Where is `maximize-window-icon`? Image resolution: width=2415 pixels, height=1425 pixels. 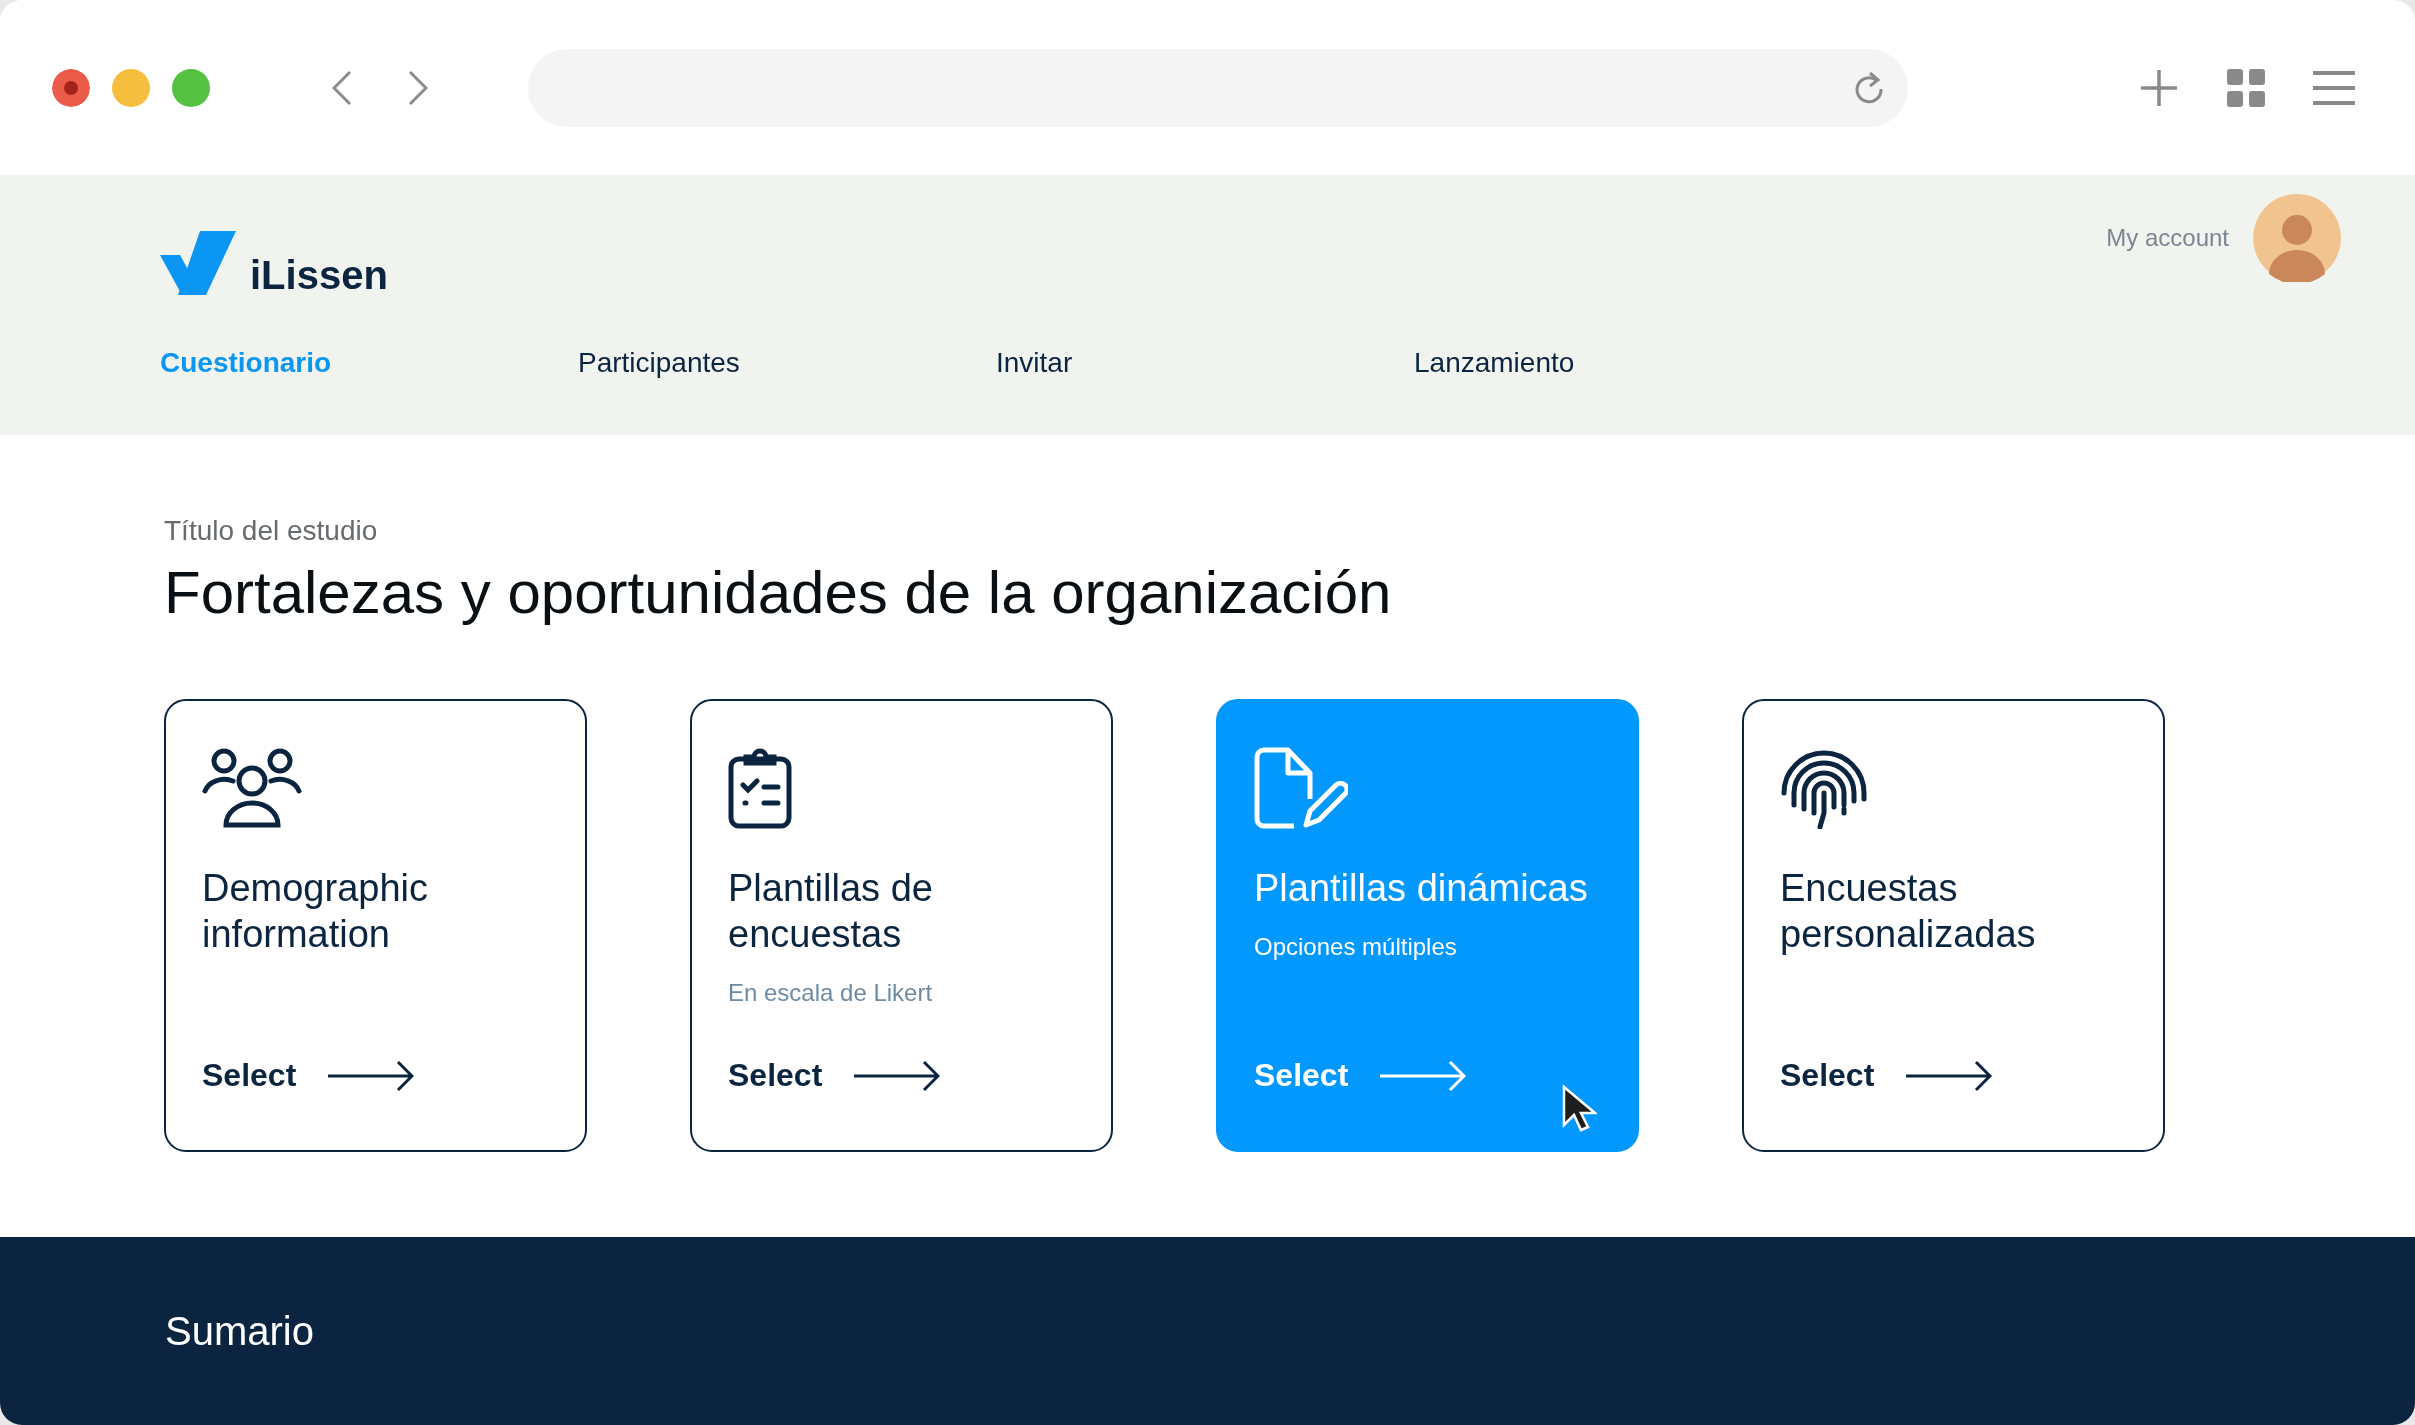
maximize-window-icon is located at coordinates (191, 87).